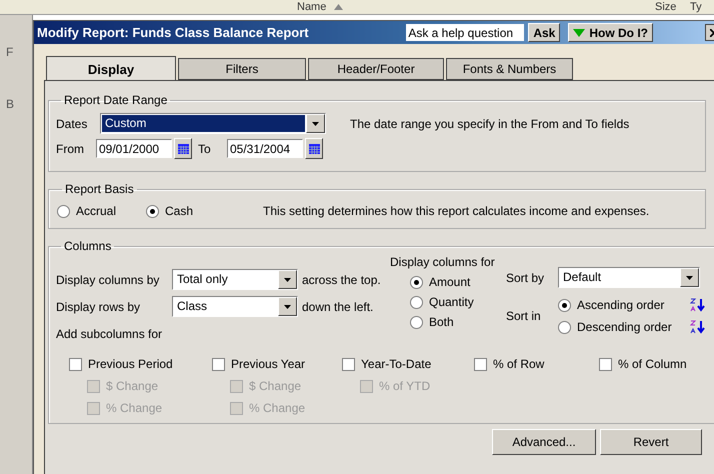 The image size is (714, 474). I want to click on ask-button: Ask, so click(544, 32).